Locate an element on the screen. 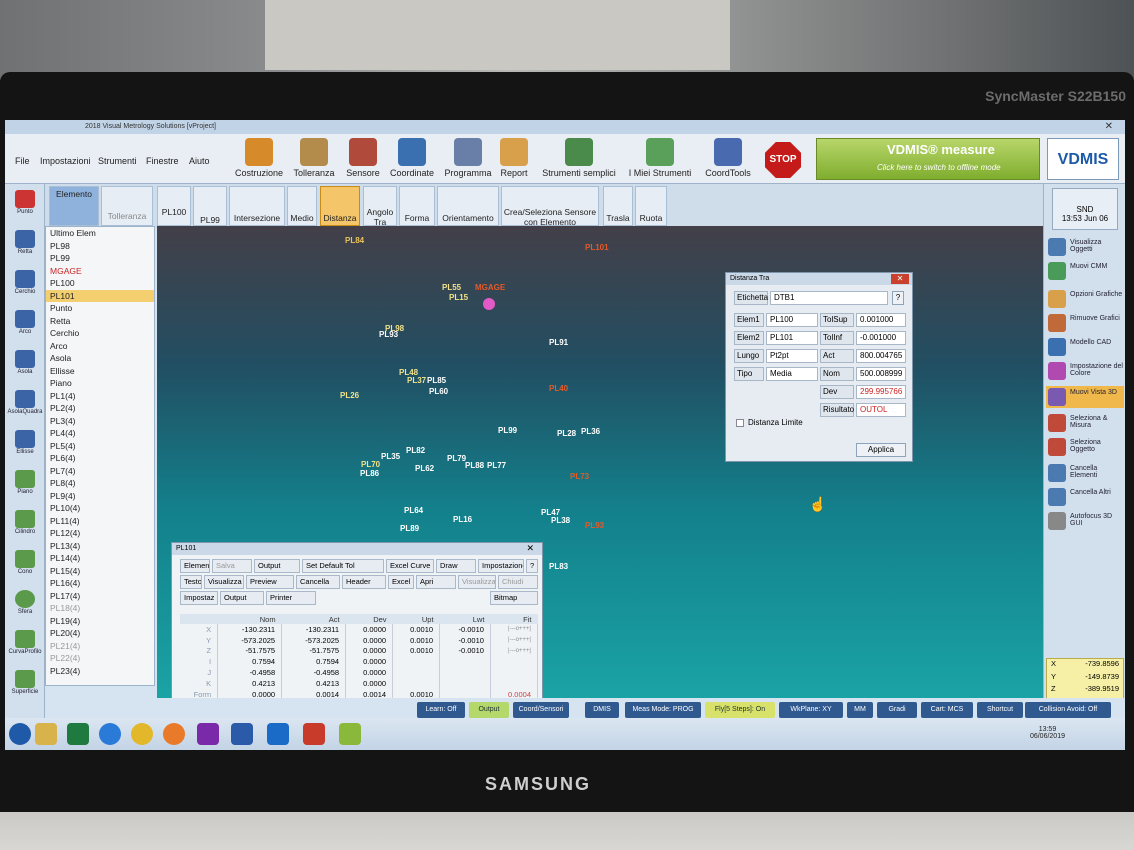 Image resolution: width=1134 pixels, height=850 pixels. programma-button: Programma is located at coordinates (468, 160).